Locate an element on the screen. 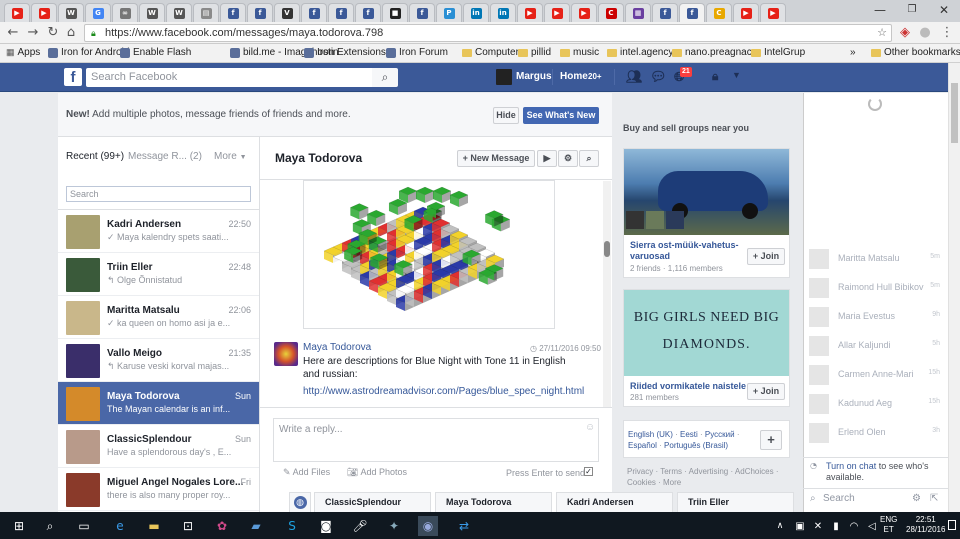 The width and height of the screenshot is (960, 539). home-link: Home is located at coordinates (574, 76).